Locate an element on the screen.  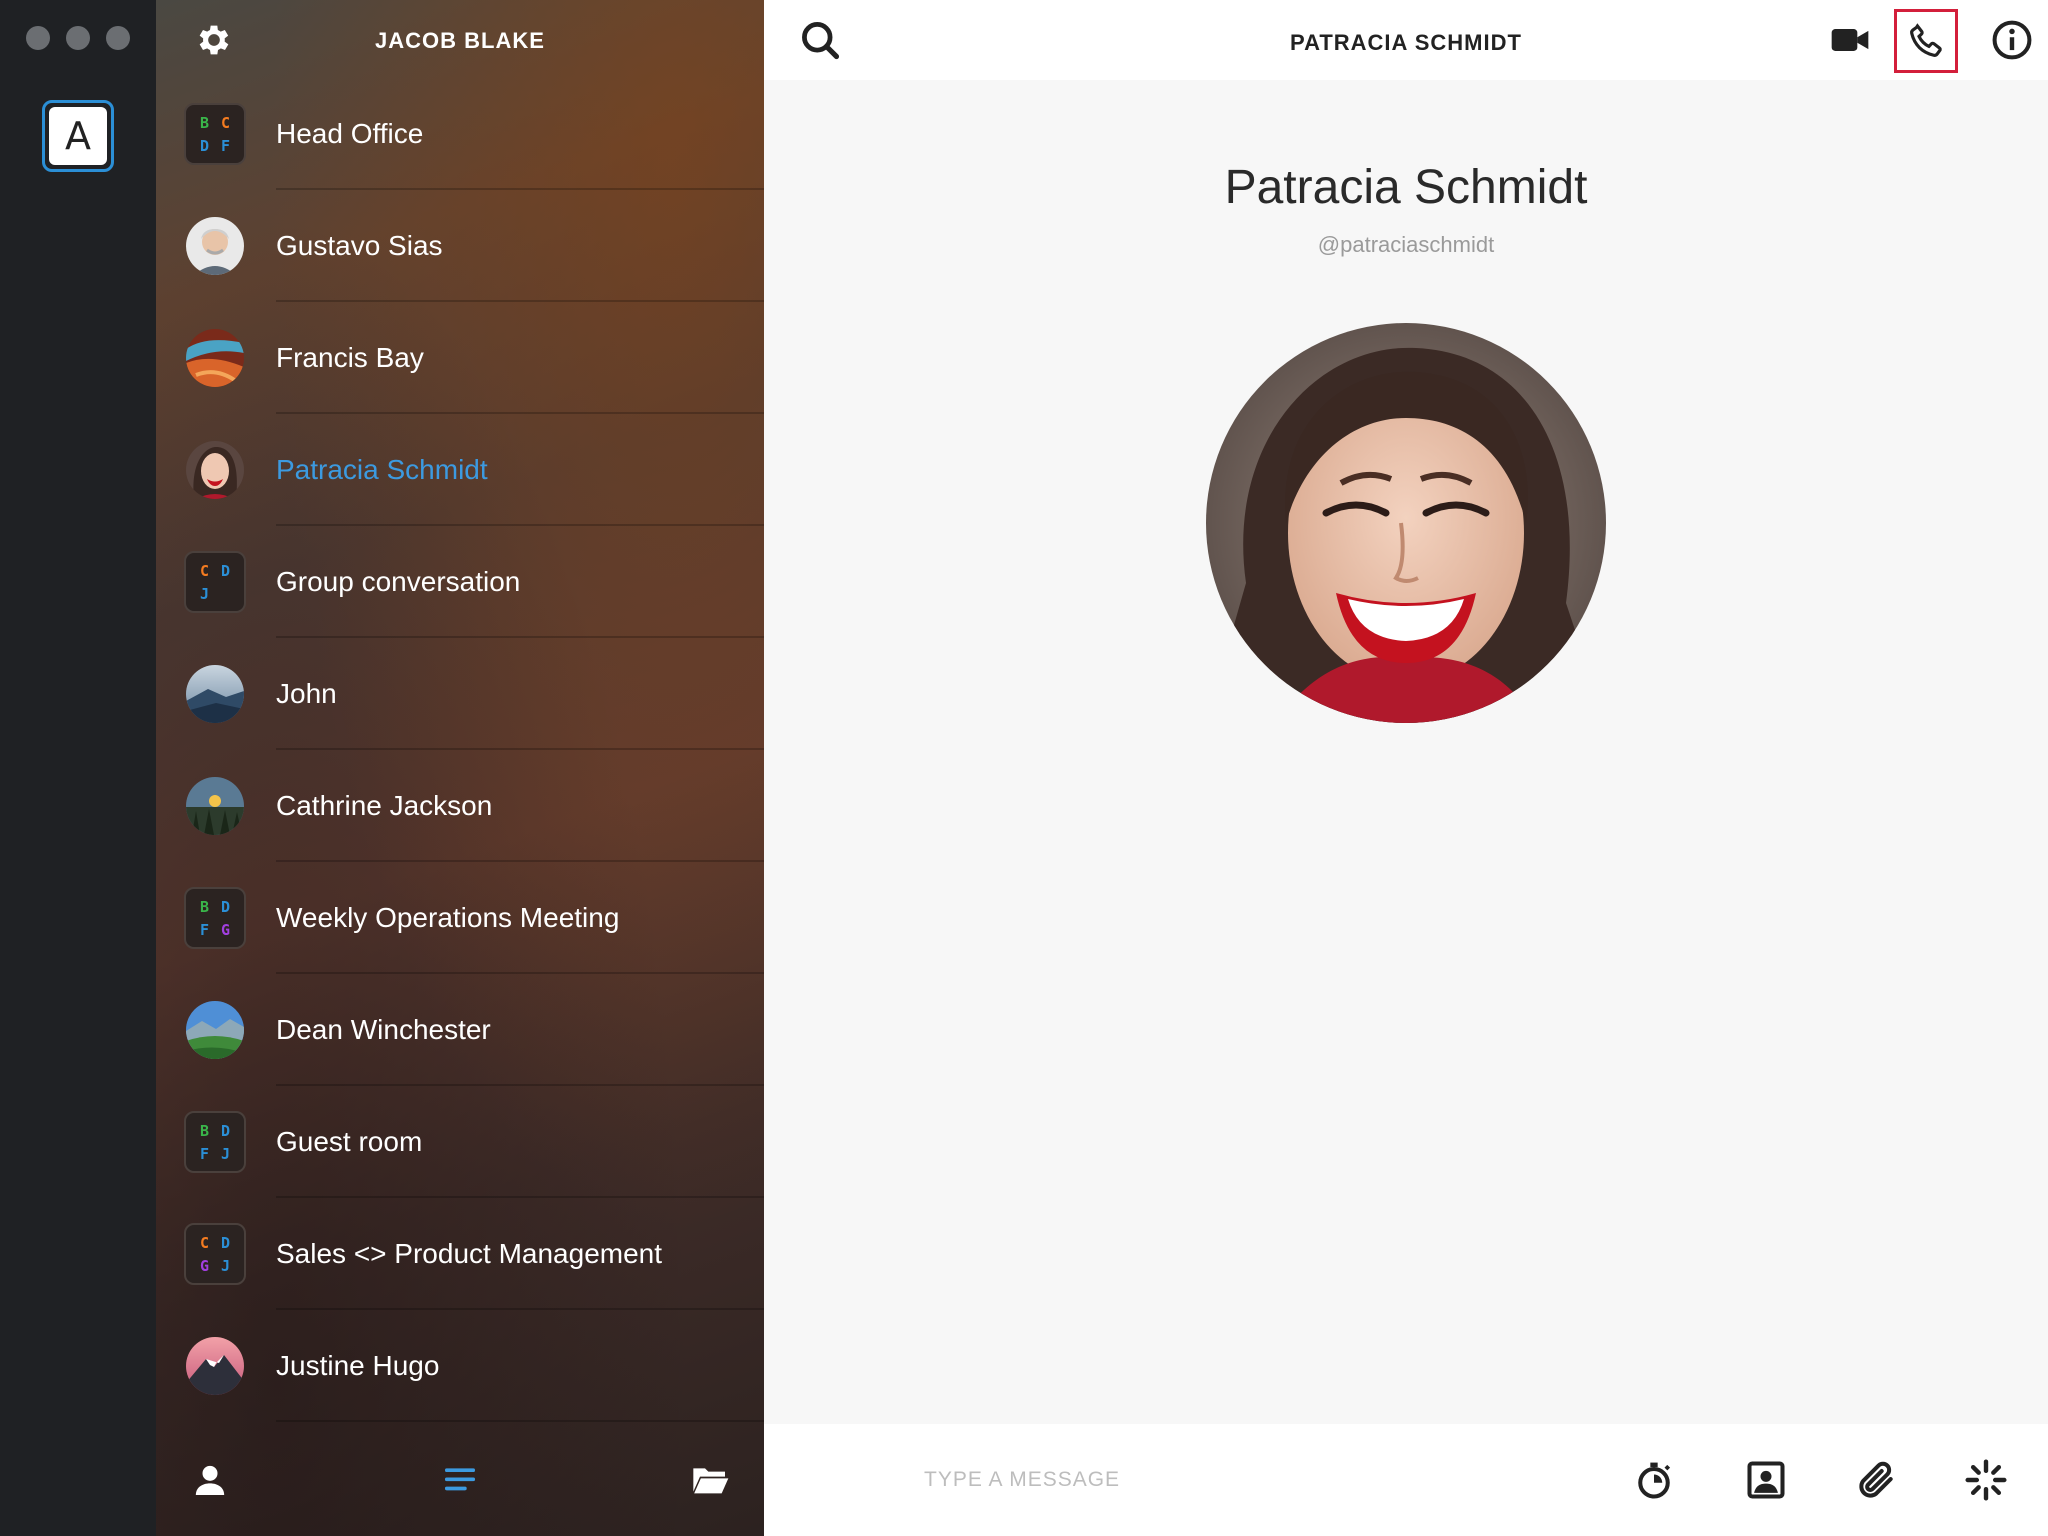
conversation-item-gustavo-sias: Gustavo Sias is located at coordinates (460, 246).